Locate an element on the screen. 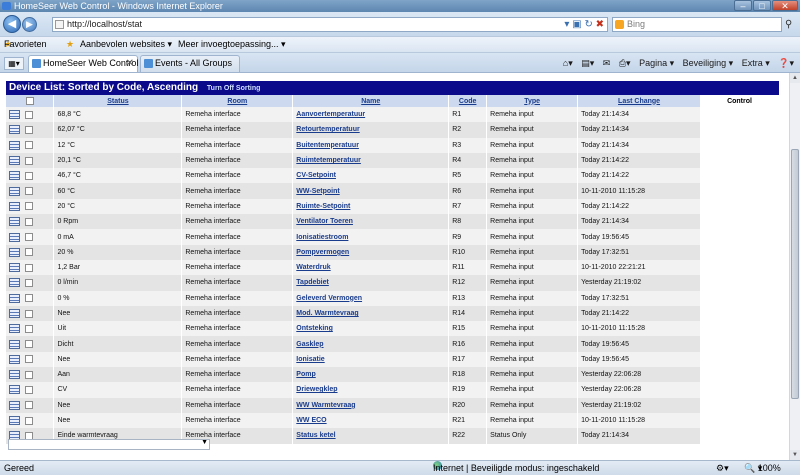 This screenshot has width=800, height=475. device-name-link: WW Warmtevraag is located at coordinates (325, 405).